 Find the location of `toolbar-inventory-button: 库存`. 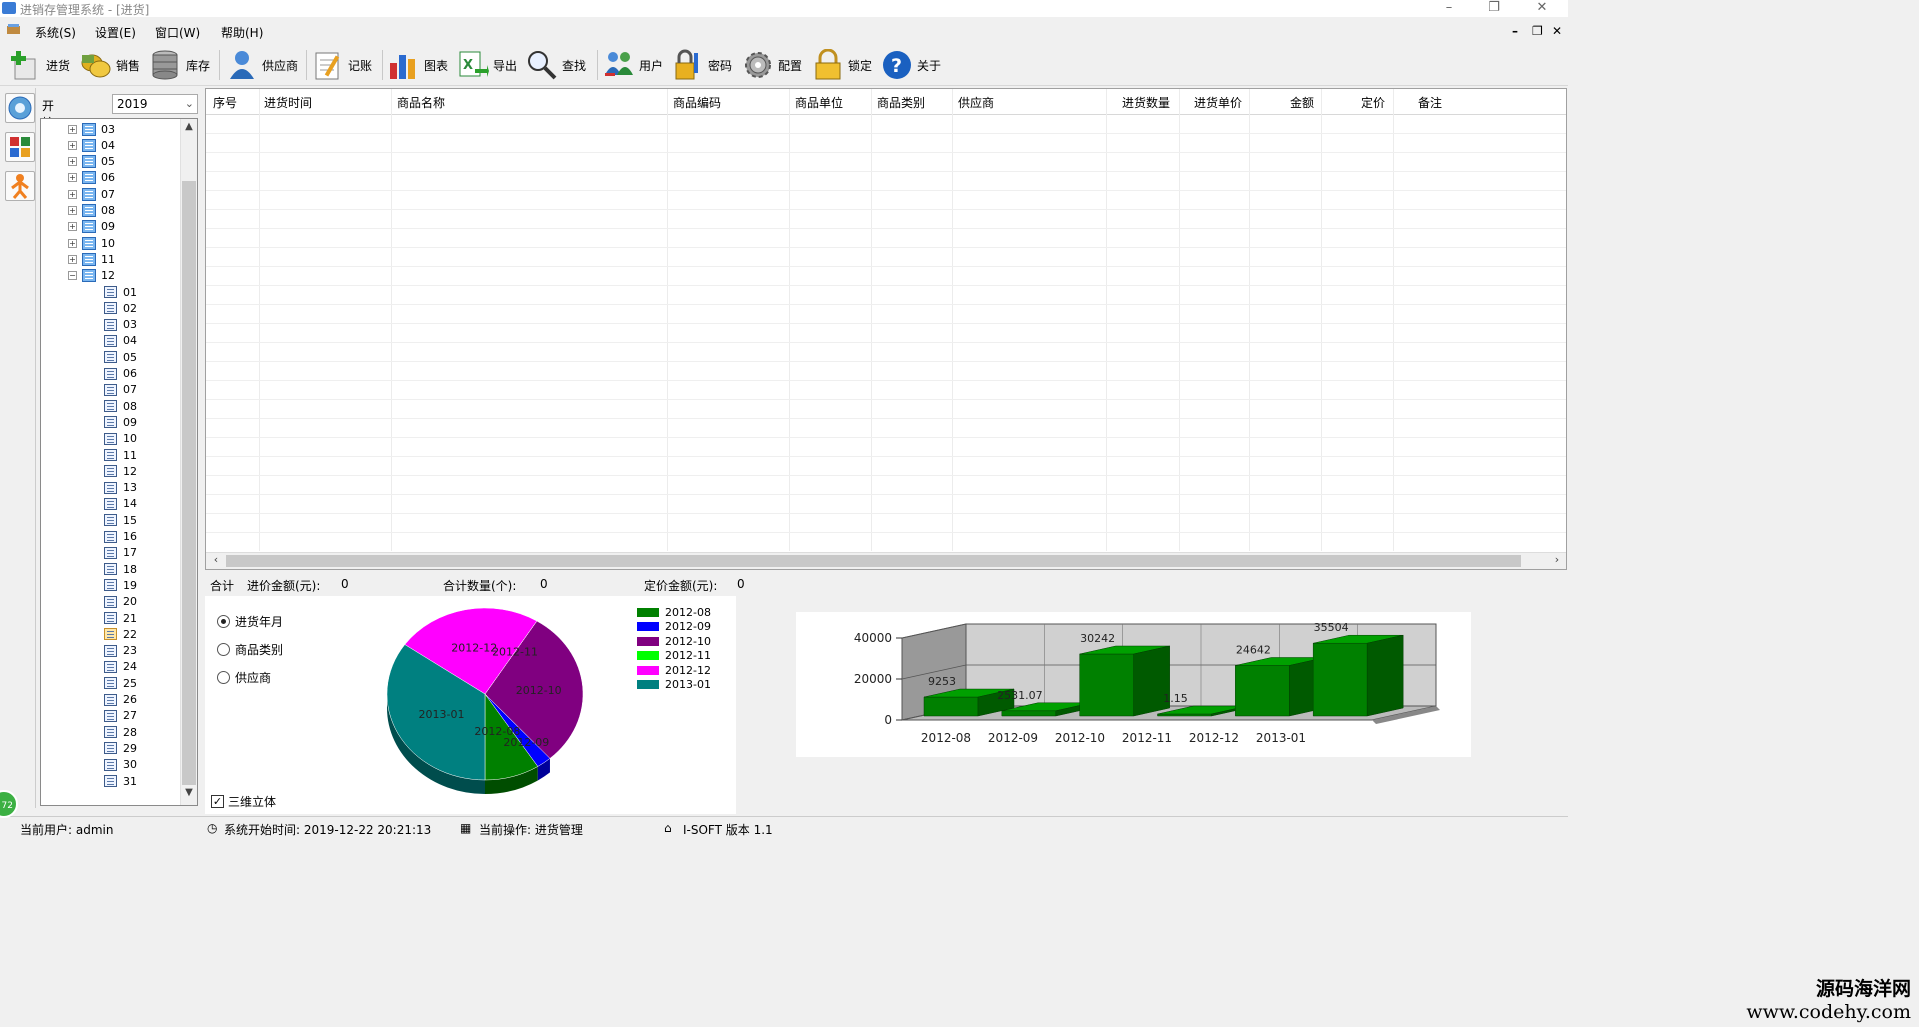

toolbar-inventory-button: 库存 is located at coordinates (180, 65).